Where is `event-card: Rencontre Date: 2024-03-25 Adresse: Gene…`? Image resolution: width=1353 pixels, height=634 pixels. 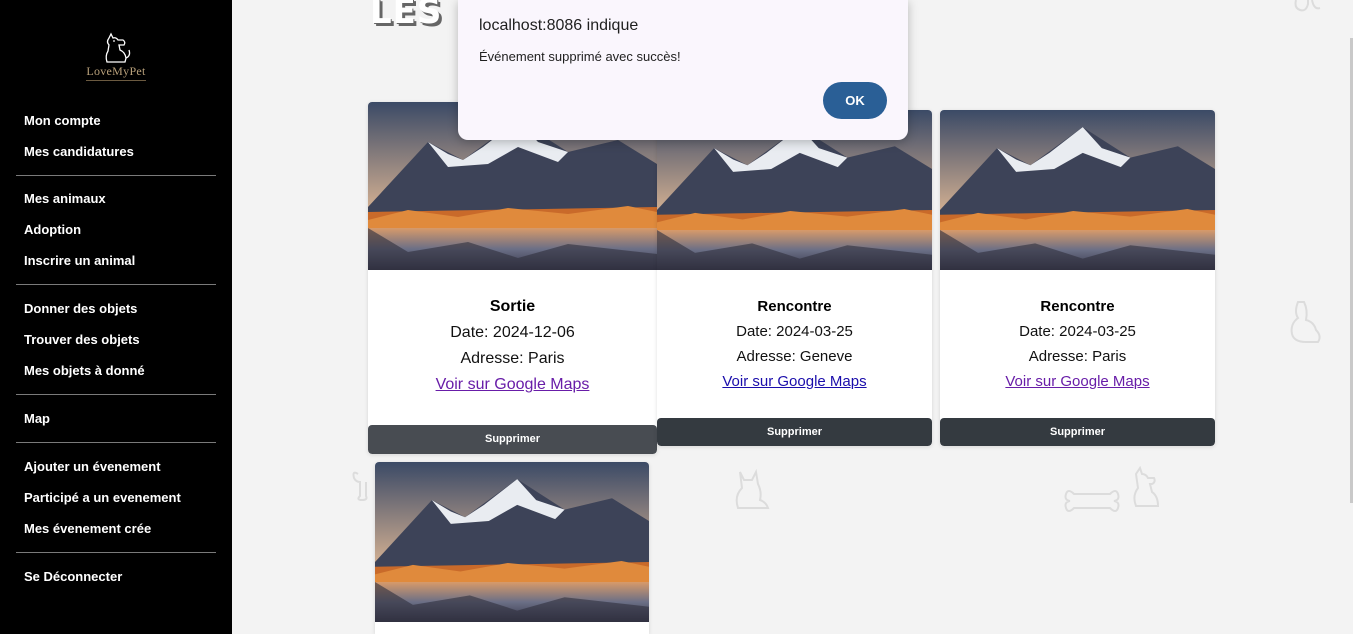
event-card: Rencontre Date: 2024-03-25 Adresse: Gene… is located at coordinates (794, 278).